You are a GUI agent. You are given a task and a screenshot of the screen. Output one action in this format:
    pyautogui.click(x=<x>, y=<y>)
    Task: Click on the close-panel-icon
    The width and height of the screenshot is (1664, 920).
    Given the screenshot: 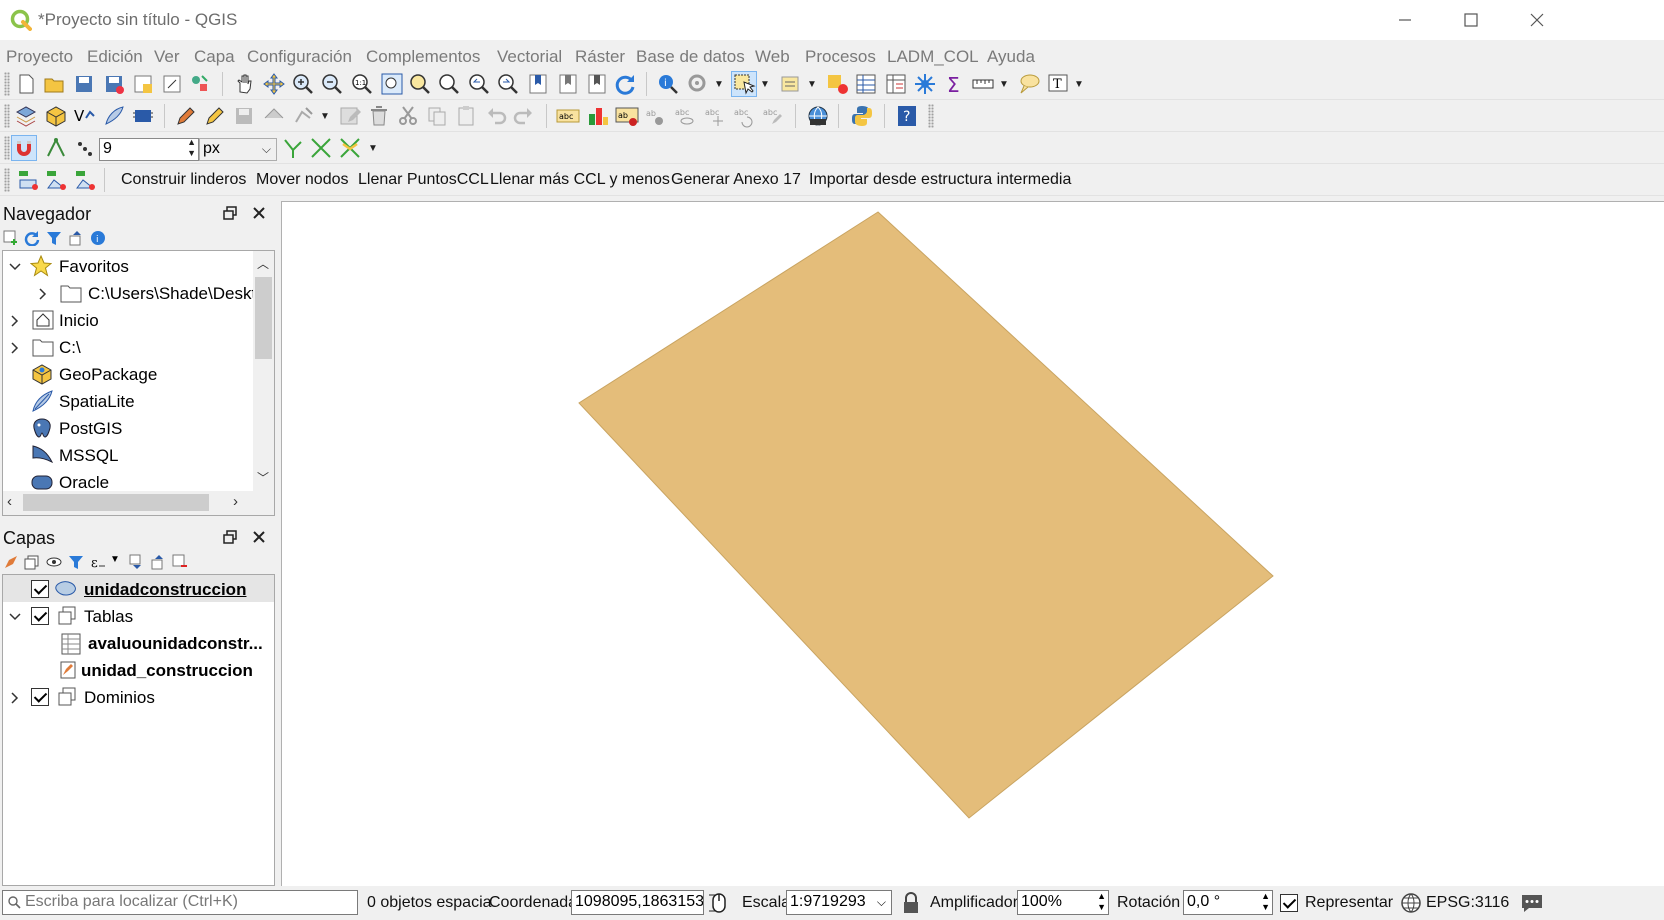 What is the action you would take?
    pyautogui.click(x=259, y=213)
    